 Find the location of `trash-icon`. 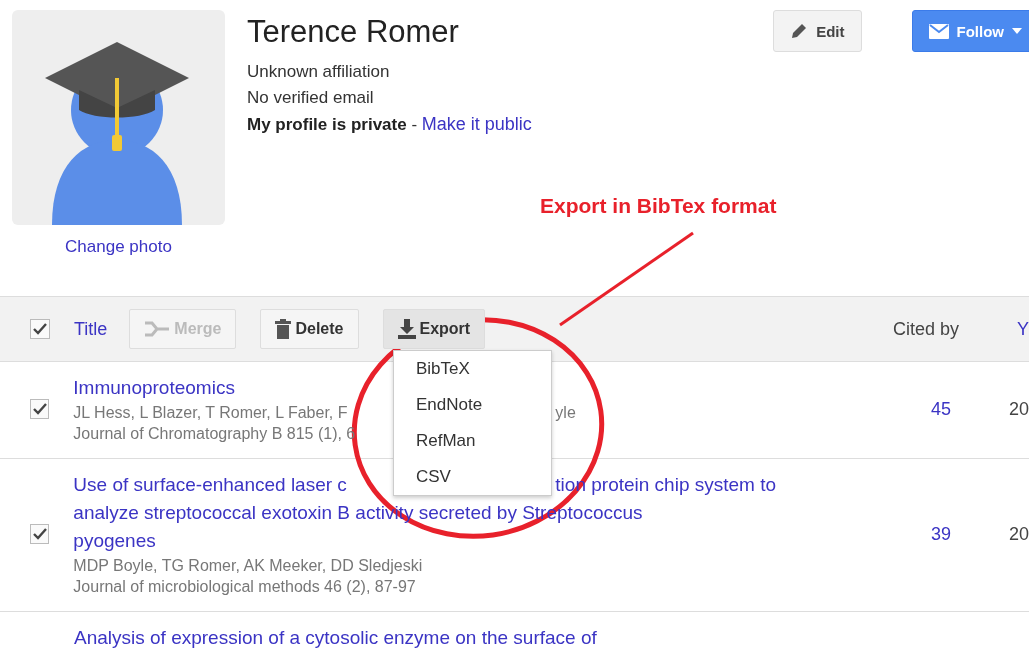

trash-icon is located at coordinates (283, 329).